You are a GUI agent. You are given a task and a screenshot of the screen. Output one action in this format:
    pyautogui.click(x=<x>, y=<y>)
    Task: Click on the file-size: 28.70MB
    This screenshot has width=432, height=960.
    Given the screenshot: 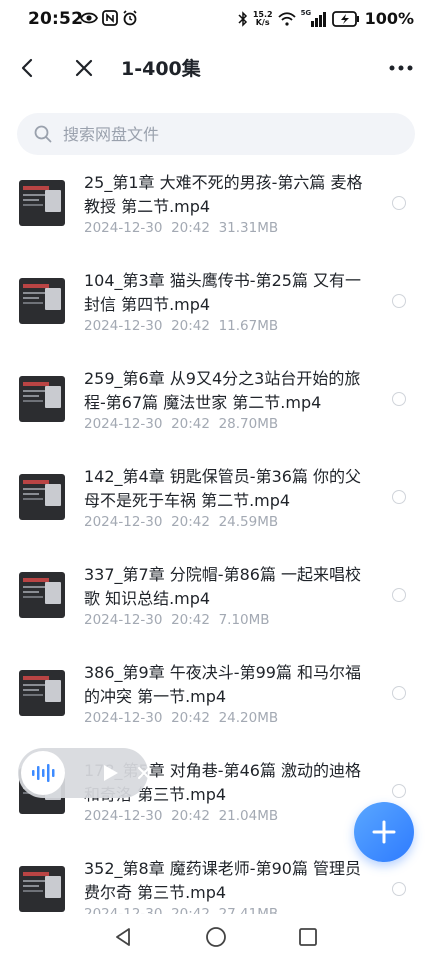 What is the action you would take?
    pyautogui.click(x=248, y=424)
    